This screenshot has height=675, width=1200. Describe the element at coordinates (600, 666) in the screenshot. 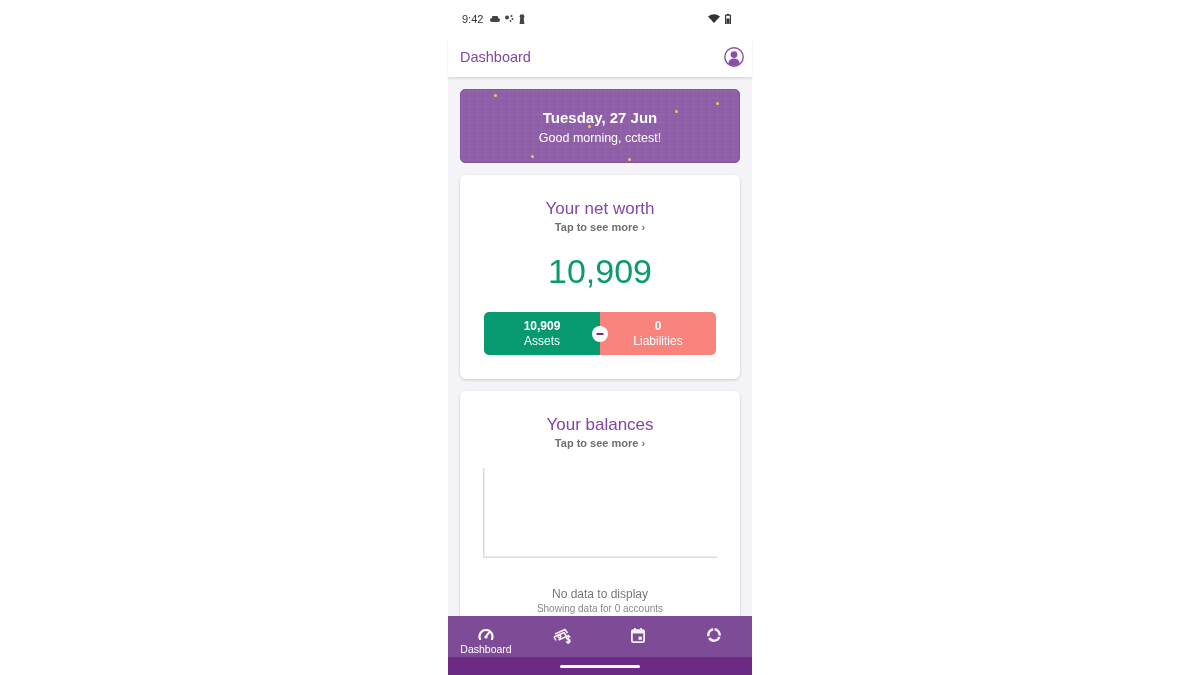

I see `home-indicator` at that location.